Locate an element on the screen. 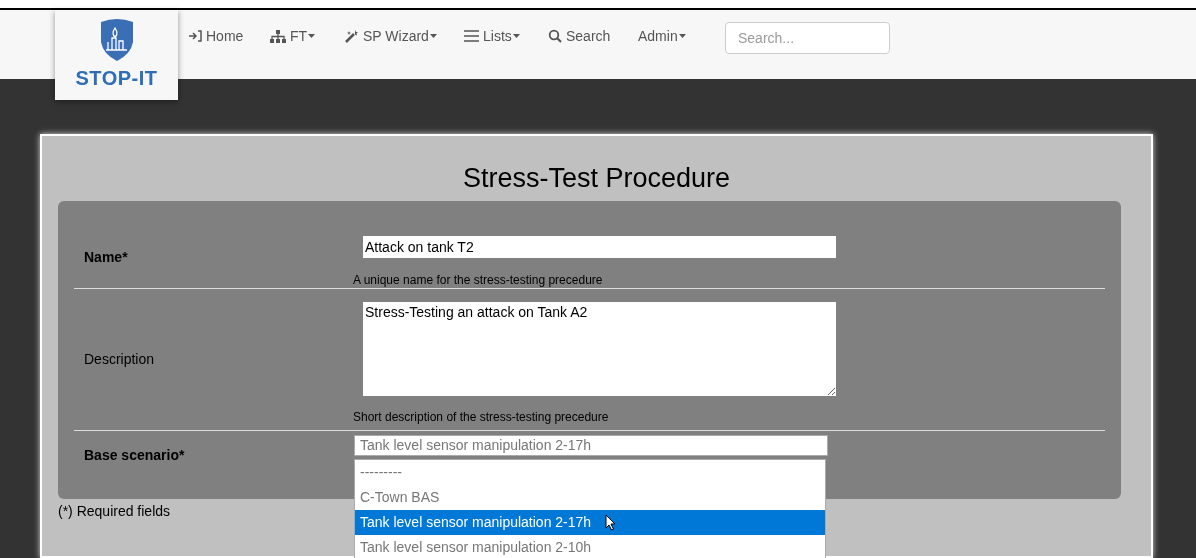 This screenshot has width=1196, height=558. search-icon is located at coordinates (555, 36).